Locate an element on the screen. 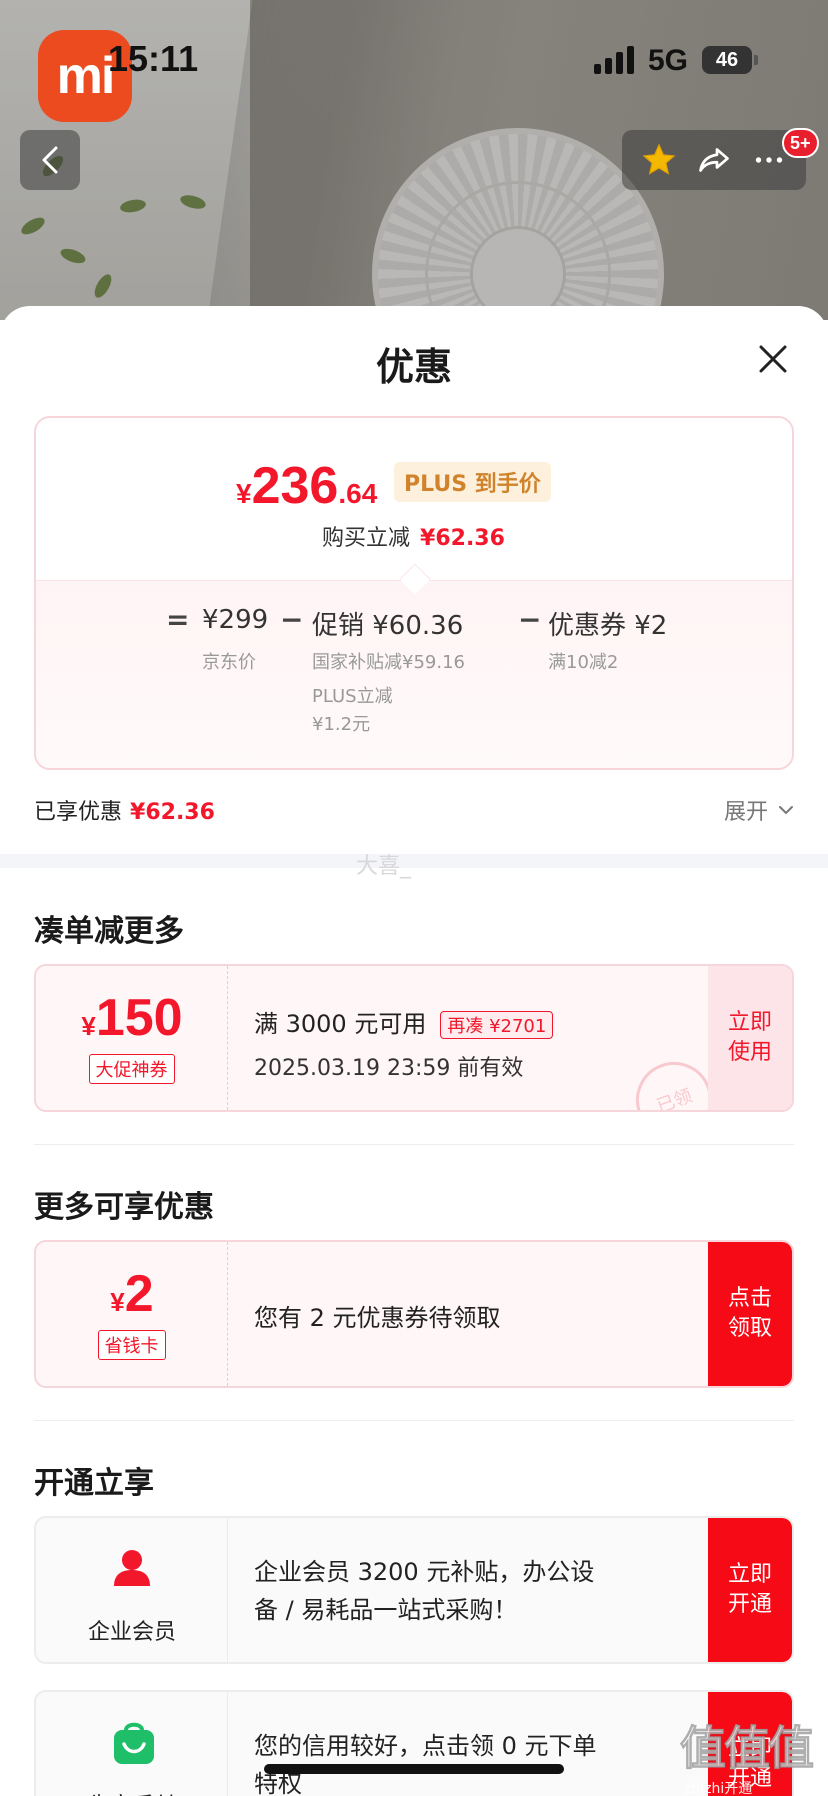  coupon-tag: 大促神券 is located at coordinates (131, 1069).